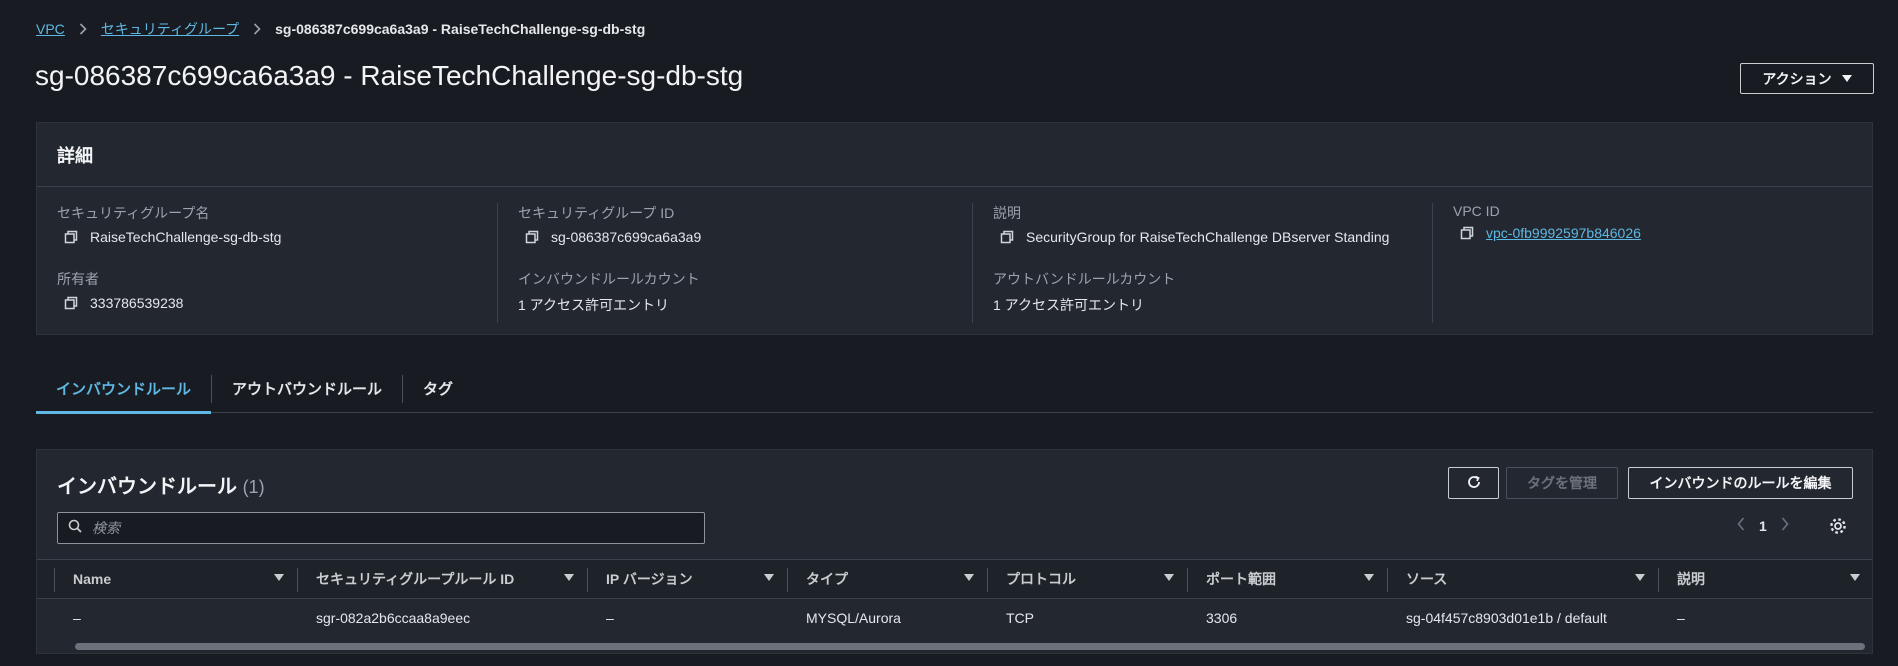 The height and width of the screenshot is (666, 1898). What do you see at coordinates (853, 618) in the screenshot?
I see `cell-type: MYSQL/Aurora` at bounding box center [853, 618].